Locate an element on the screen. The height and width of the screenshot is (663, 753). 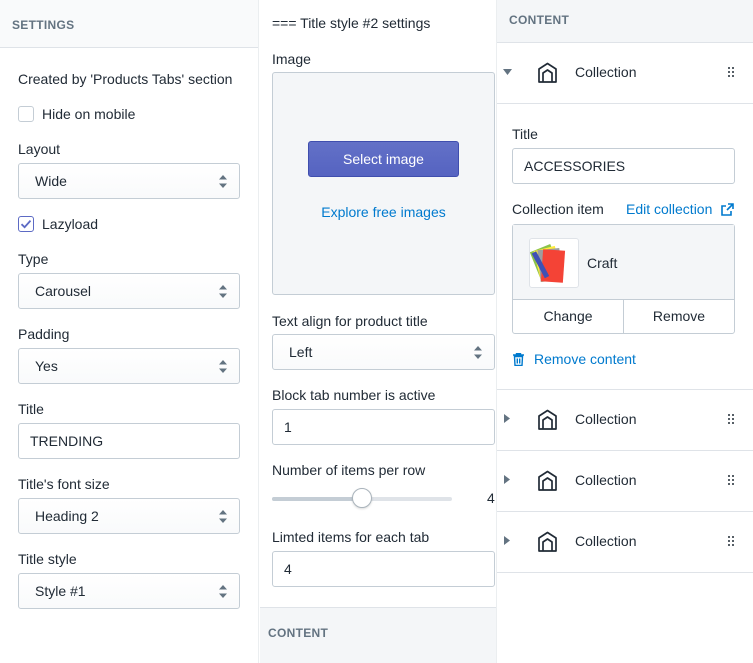
title-style-label: Title style is located at coordinates (47, 559).